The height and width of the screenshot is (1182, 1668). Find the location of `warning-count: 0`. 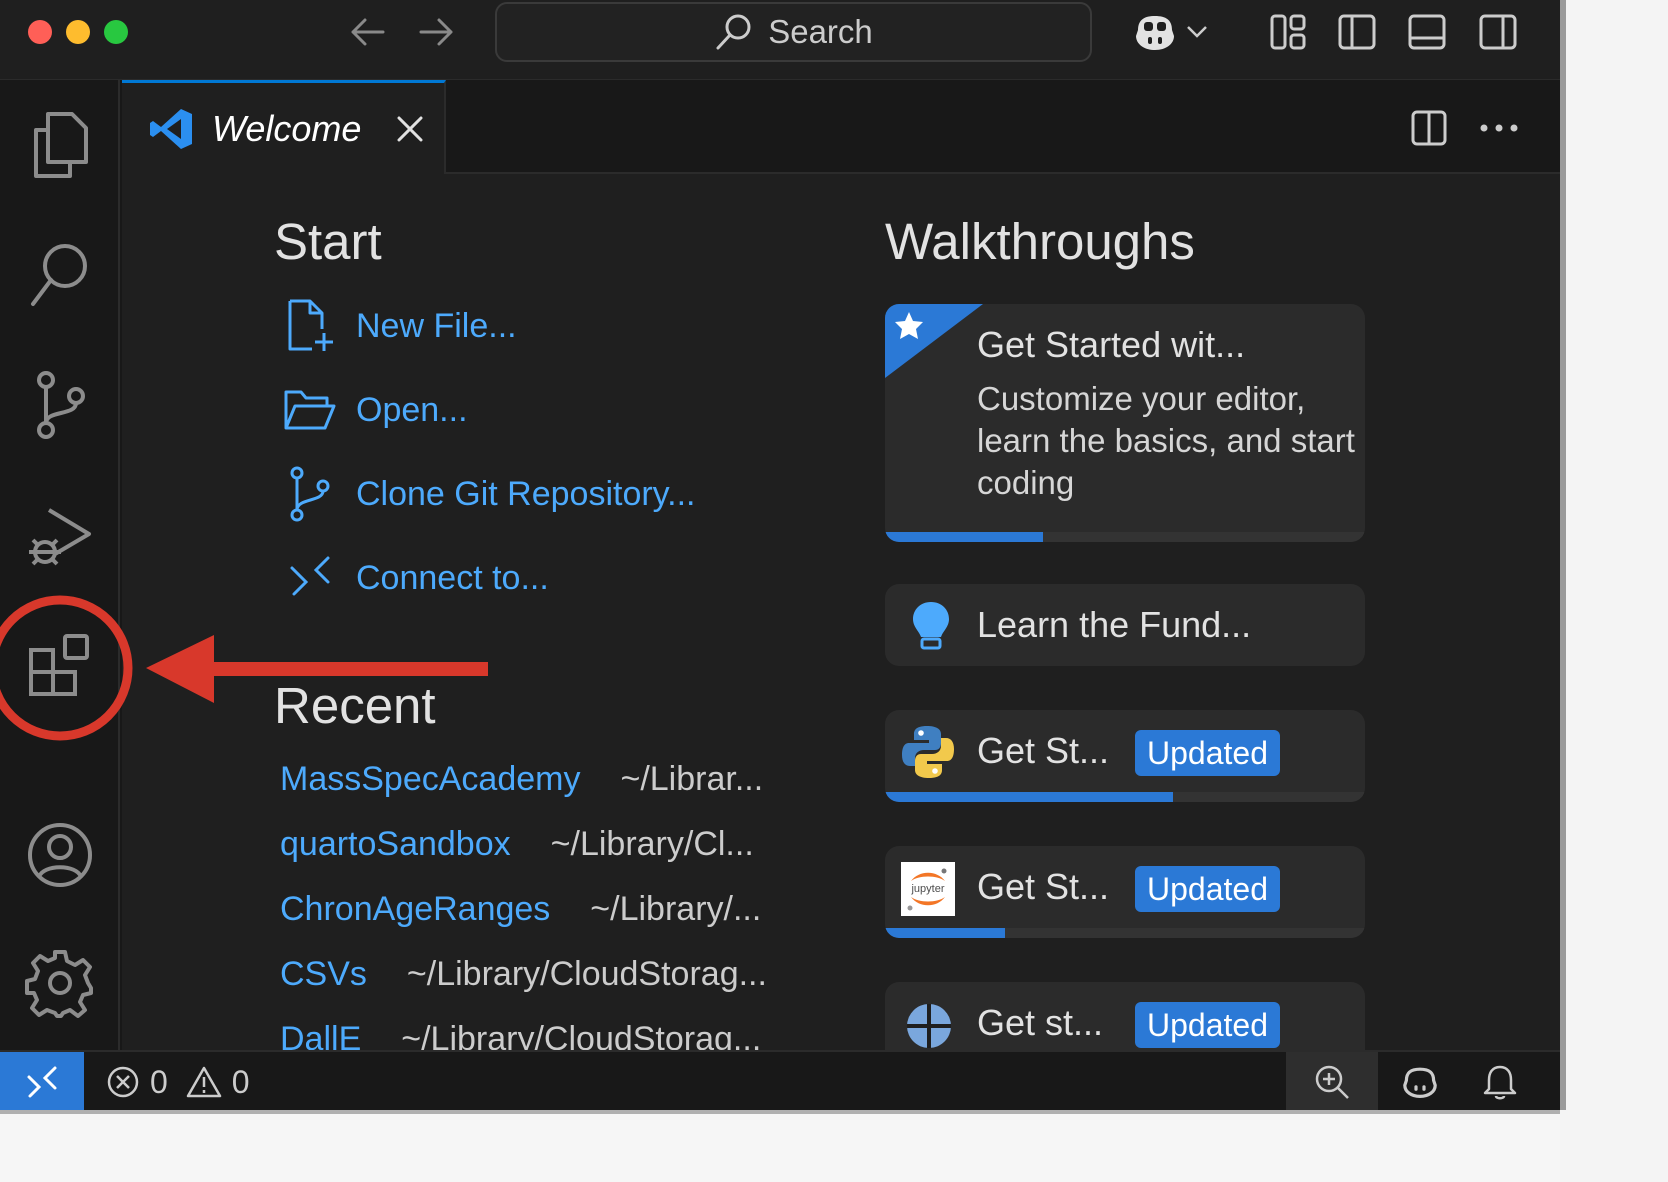

warning-count: 0 is located at coordinates (240, 1081).